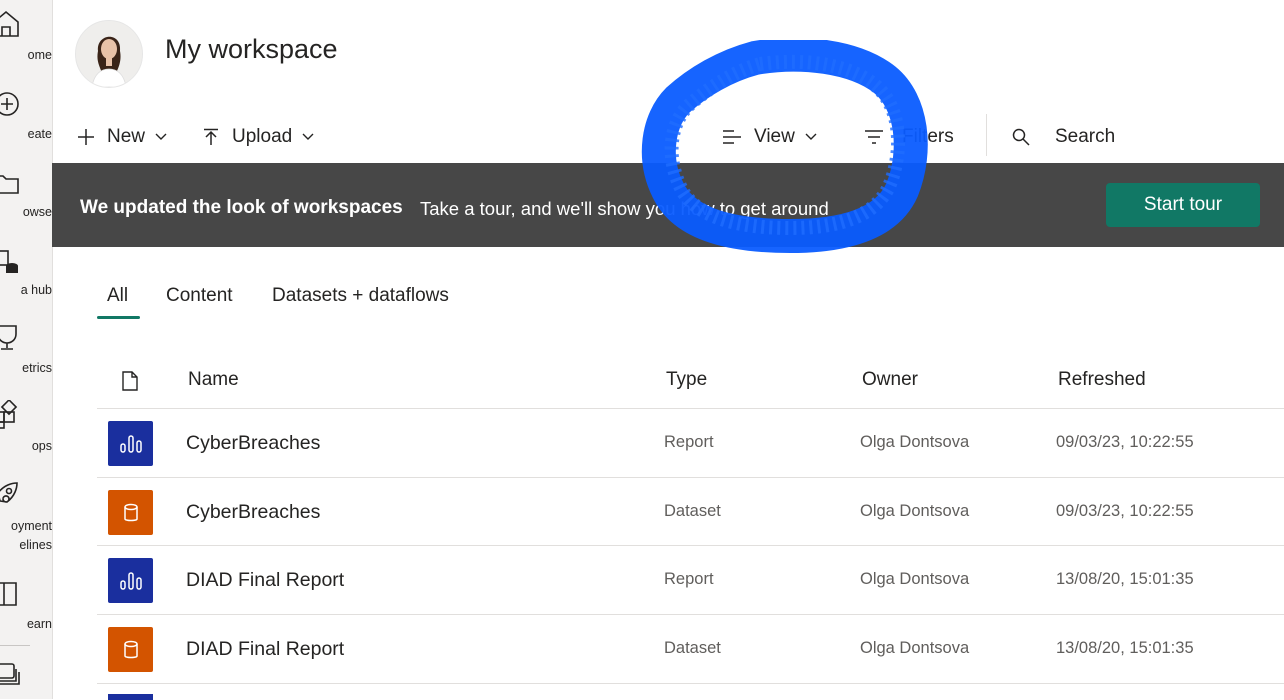  What do you see at coordinates (35, 545) in the screenshot?
I see `nav-label-pipelines: elines` at bounding box center [35, 545].